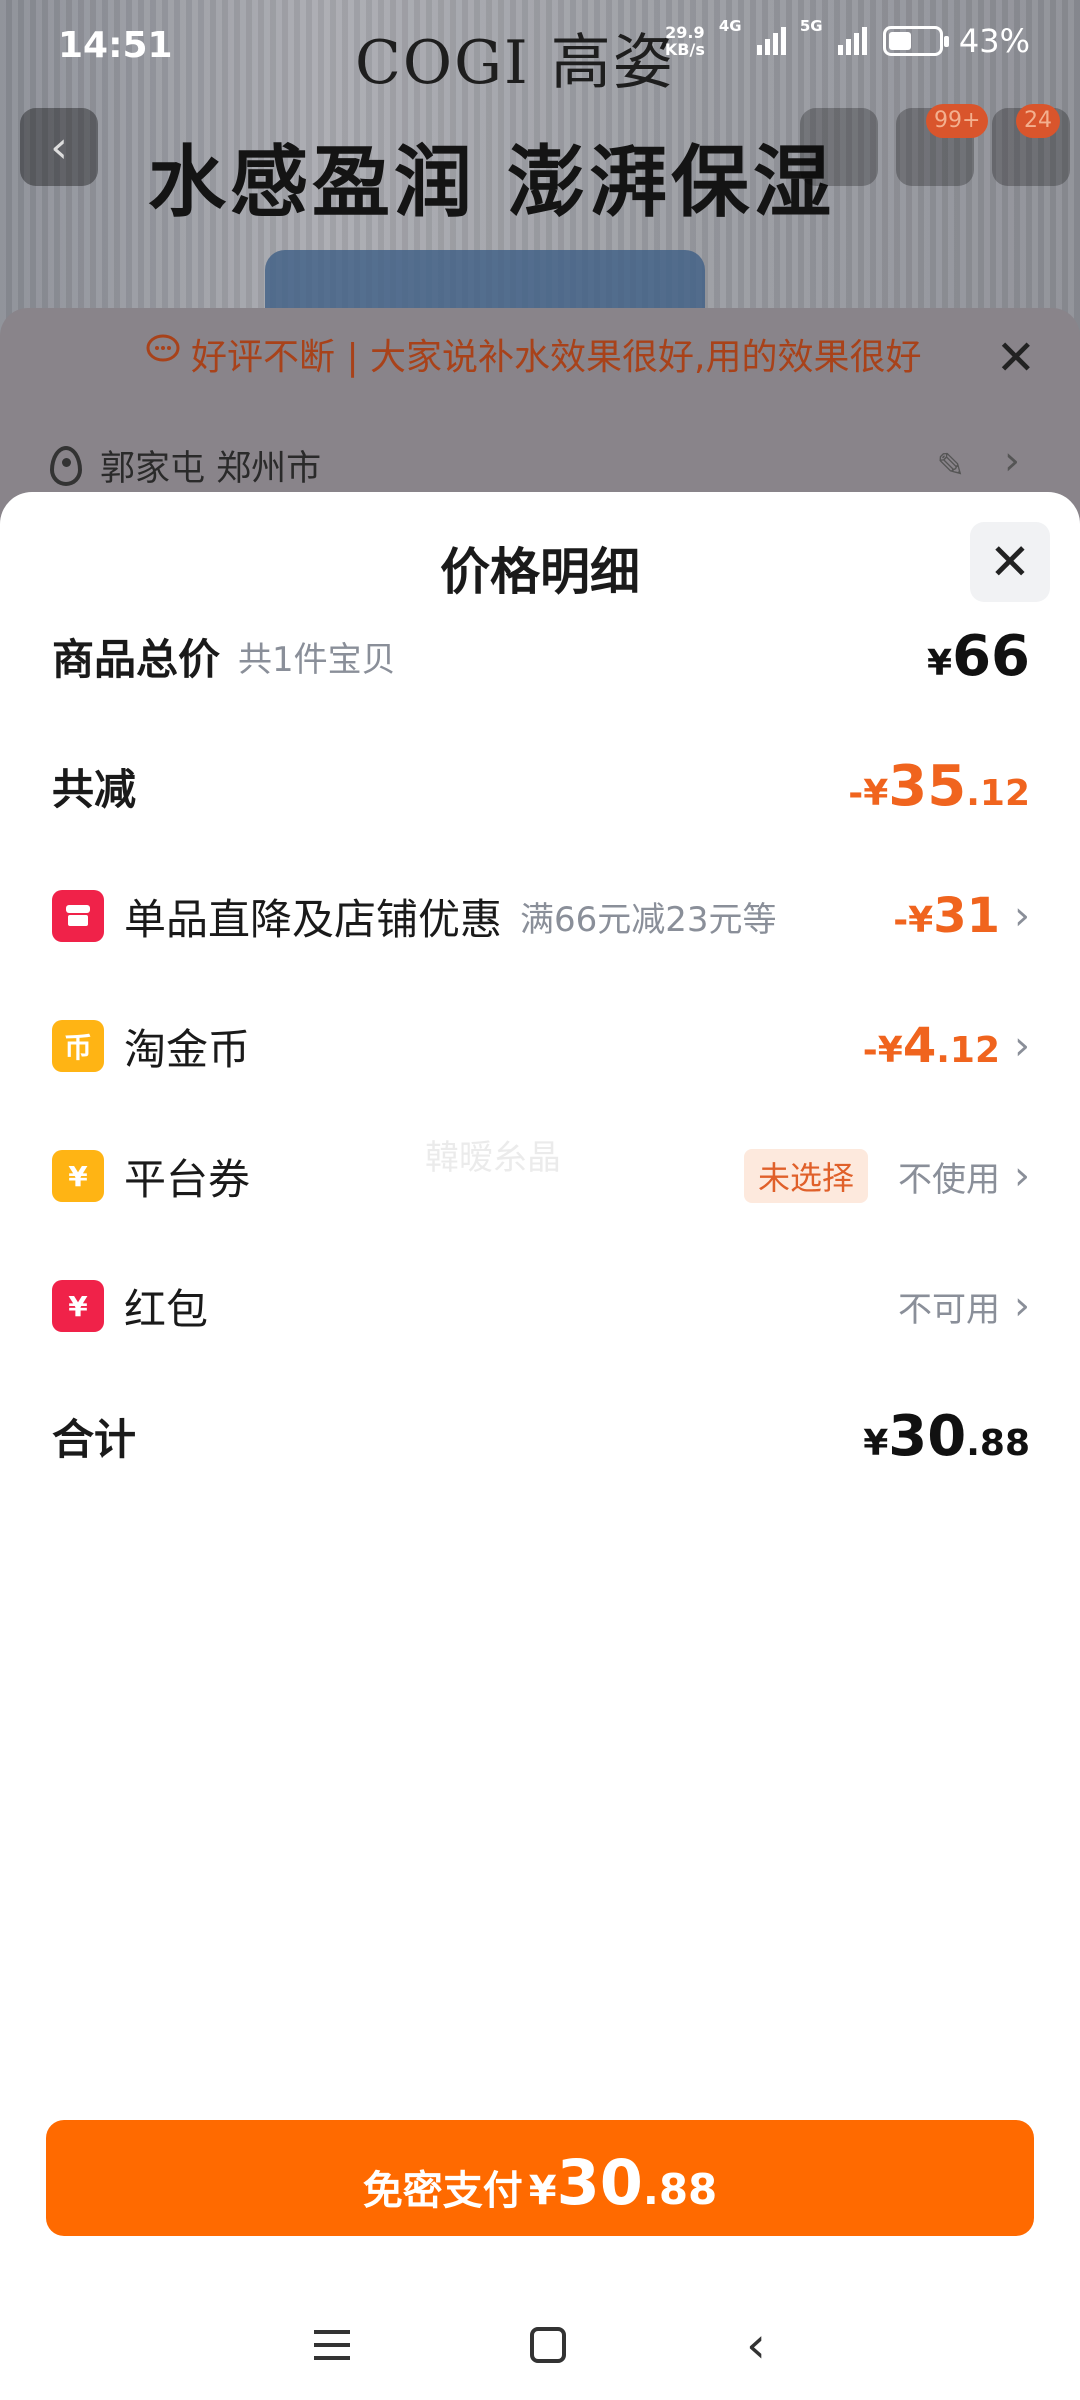 The height and width of the screenshot is (2400, 1080). Describe the element at coordinates (556, 357) in the screenshot. I see `review-text: 好评不断 | 大家说补水效果很好,用的效果很好` at that location.